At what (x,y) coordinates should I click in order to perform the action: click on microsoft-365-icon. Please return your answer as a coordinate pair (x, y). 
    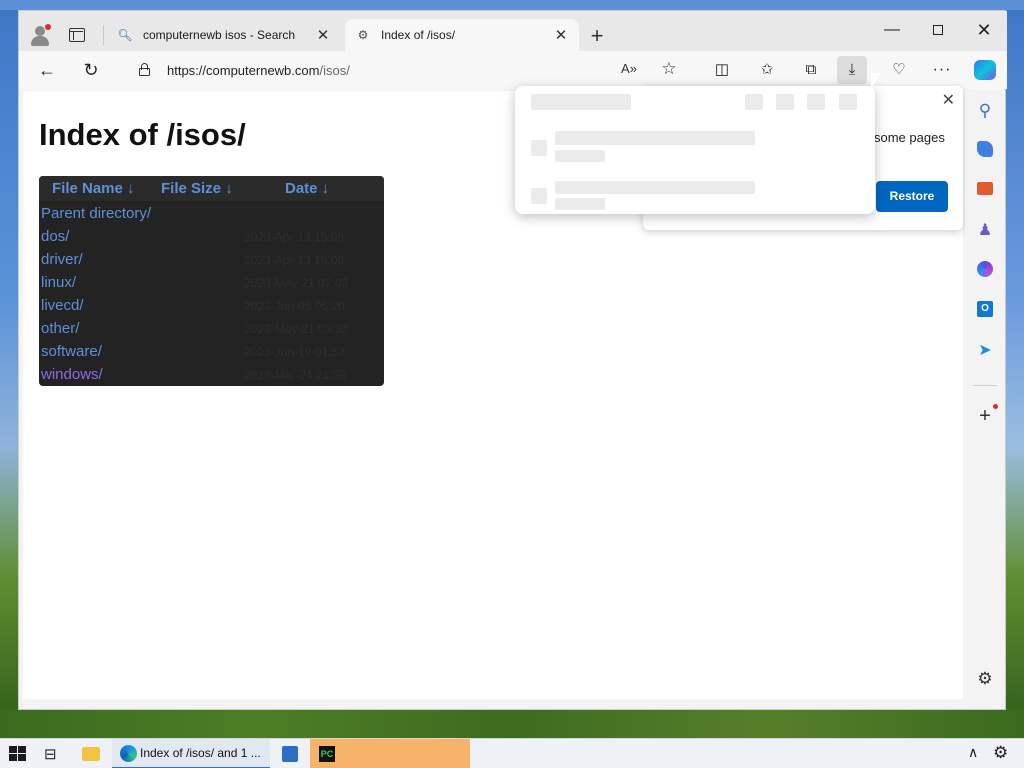
    Looking at the image, I should click on (985, 269).